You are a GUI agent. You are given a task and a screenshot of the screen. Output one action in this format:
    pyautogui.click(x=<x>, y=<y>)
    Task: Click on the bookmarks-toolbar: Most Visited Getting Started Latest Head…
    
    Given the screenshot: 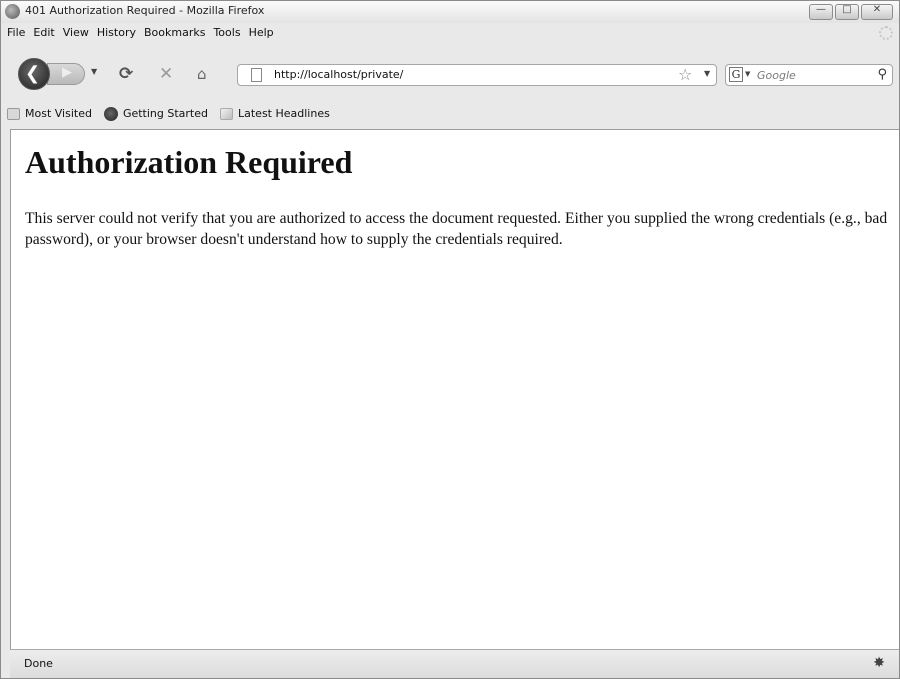 What is the action you would take?
    pyautogui.click(x=450, y=113)
    